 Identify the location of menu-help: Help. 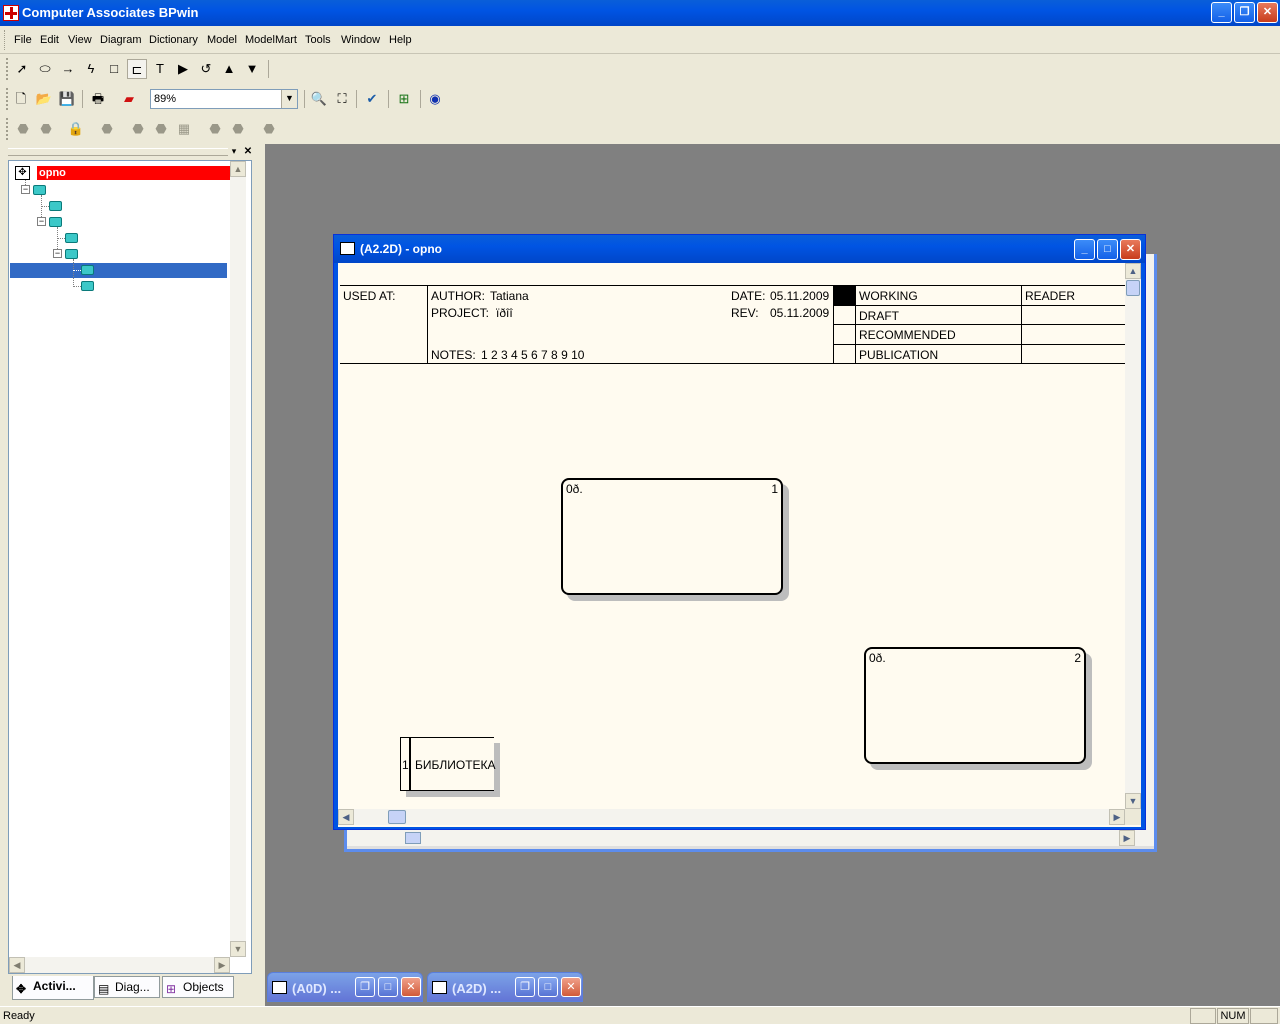
(400, 40).